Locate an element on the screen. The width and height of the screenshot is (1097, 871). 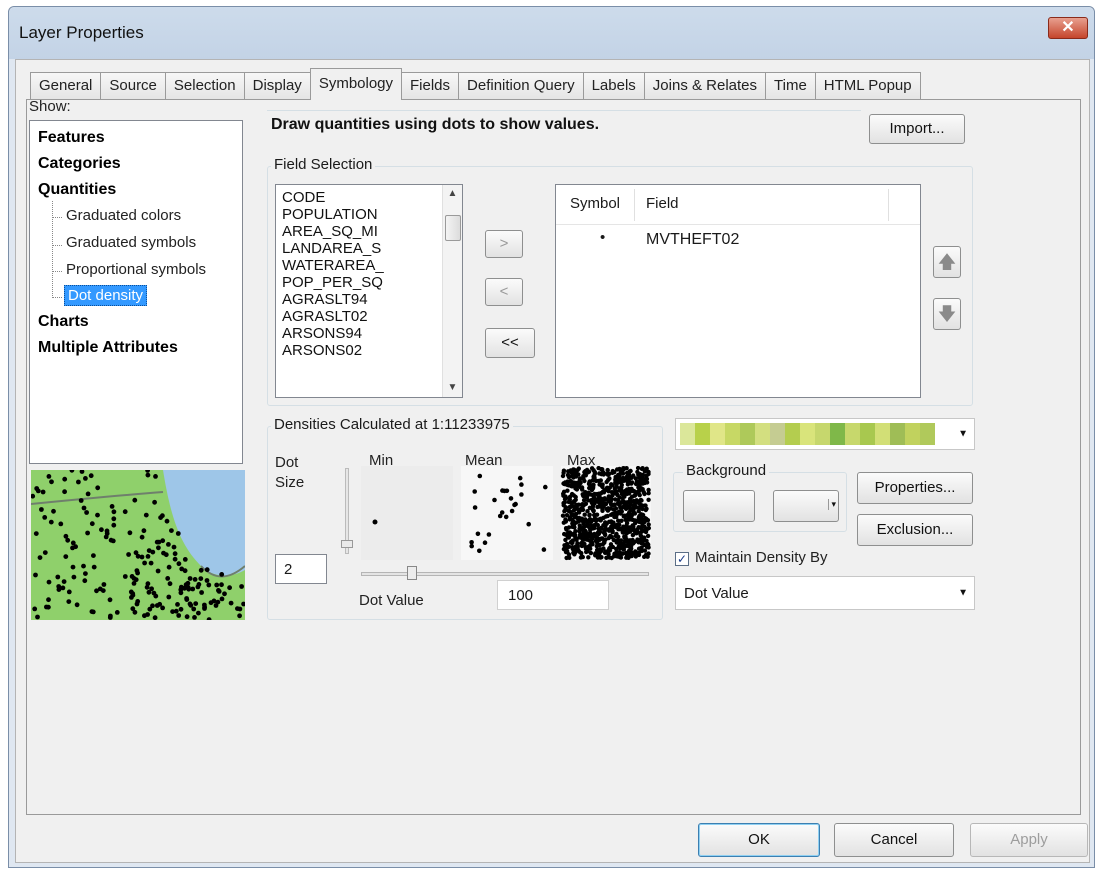
tab-fields: Fields is located at coordinates (430, 86).